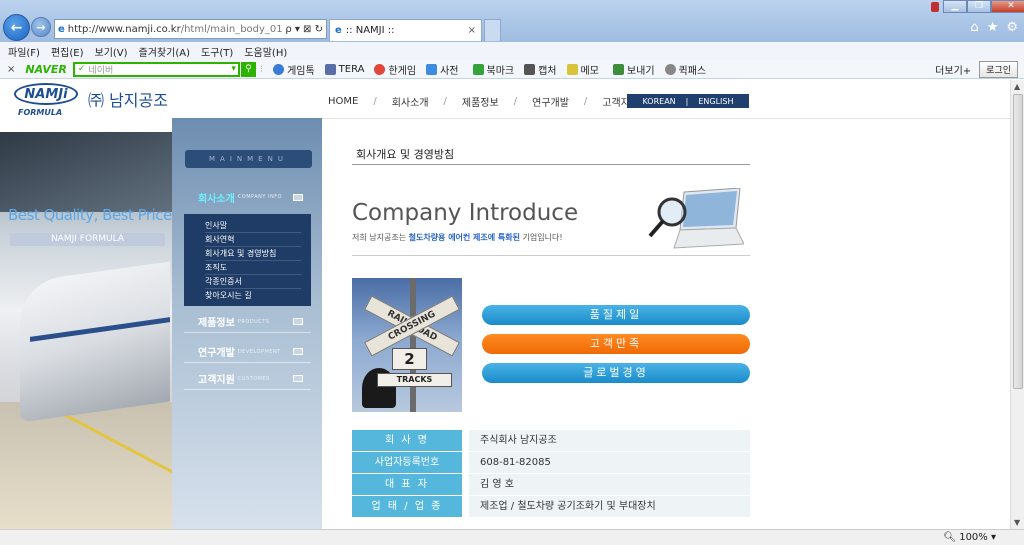 This screenshot has height=545, width=1024. Describe the element at coordinates (265, 51) in the screenshot. I see `menu-help: 도움말(H)` at that location.